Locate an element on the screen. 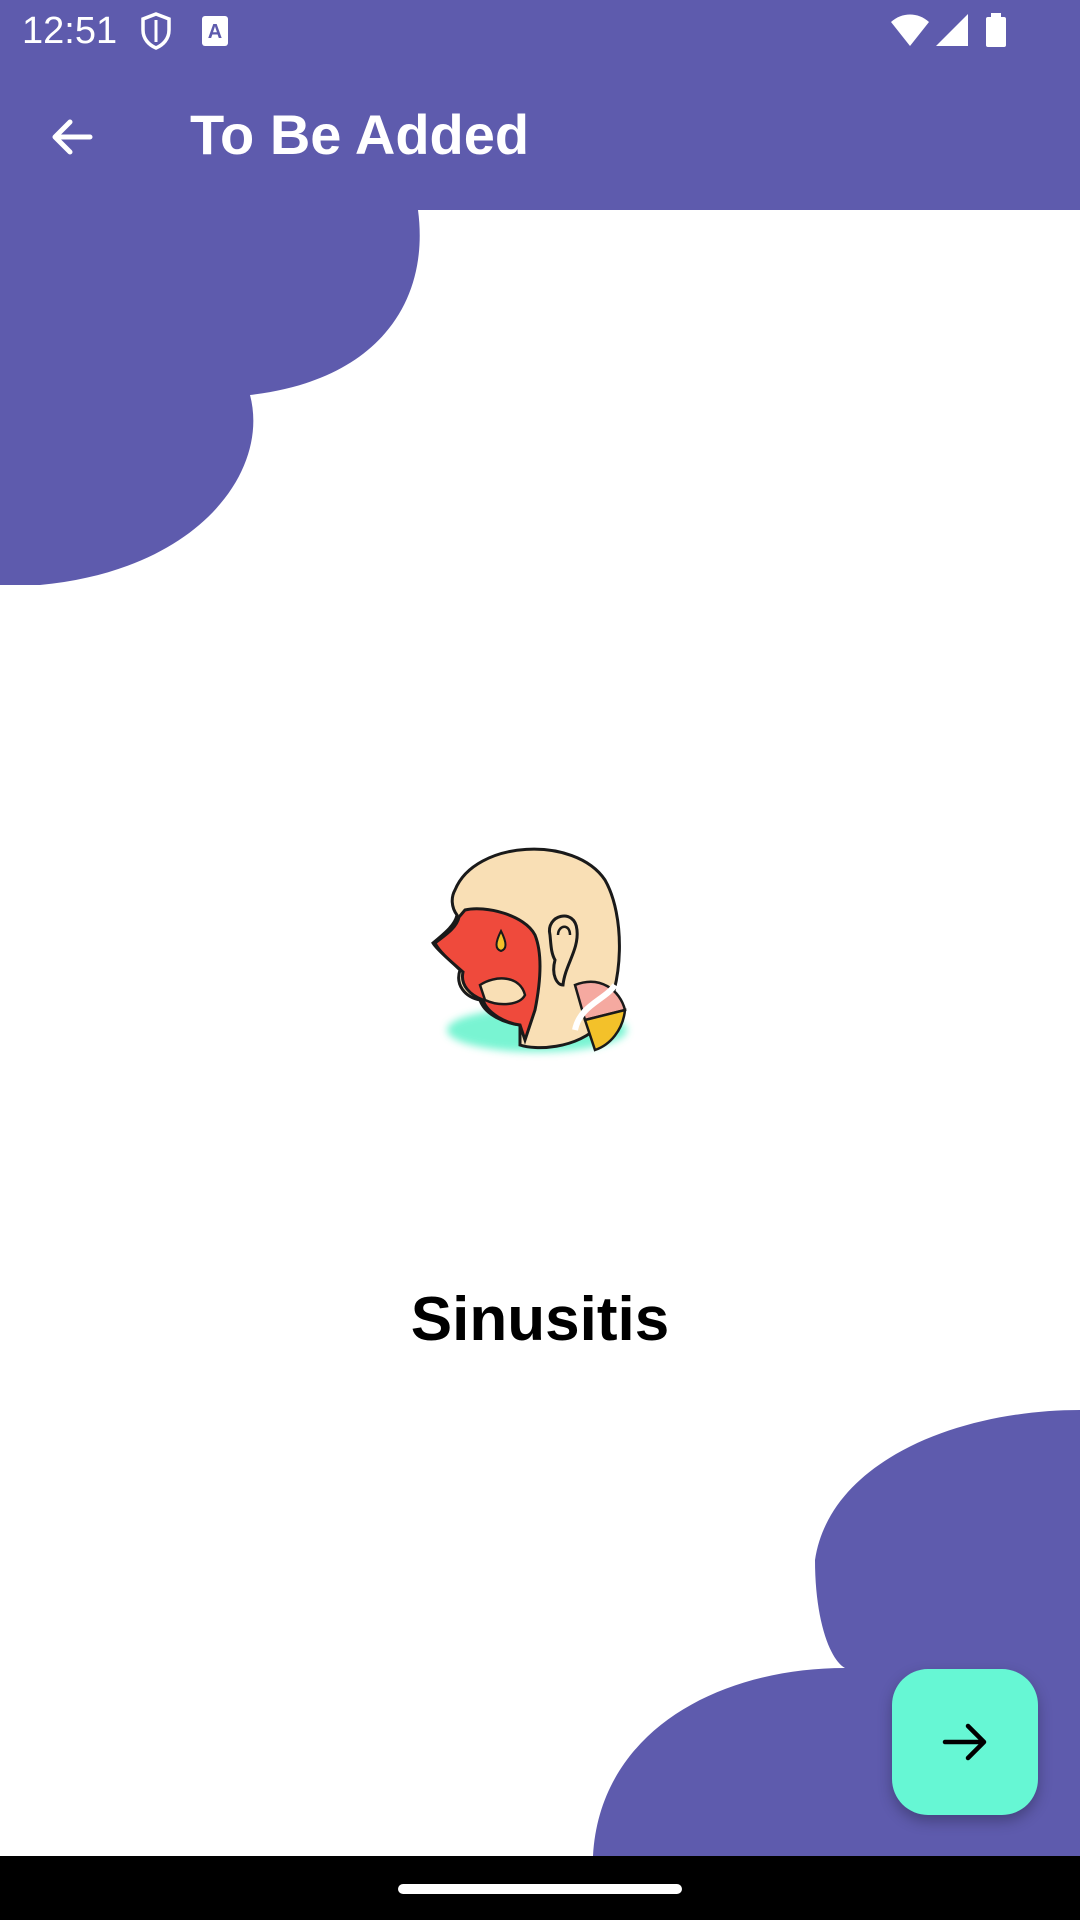 The height and width of the screenshot is (1920, 1080). status-bar: 12:51 A is located at coordinates (540, 31).